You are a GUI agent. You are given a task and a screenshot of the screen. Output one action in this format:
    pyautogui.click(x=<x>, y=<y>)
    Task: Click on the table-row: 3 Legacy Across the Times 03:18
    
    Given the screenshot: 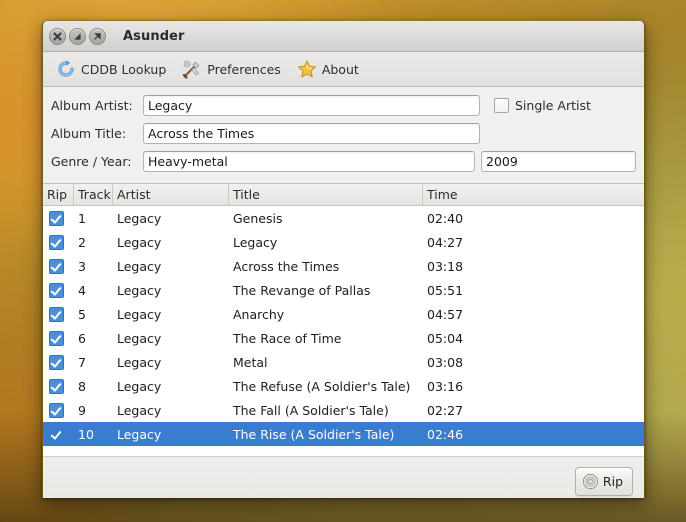 What is the action you would take?
    pyautogui.click(x=343, y=266)
    